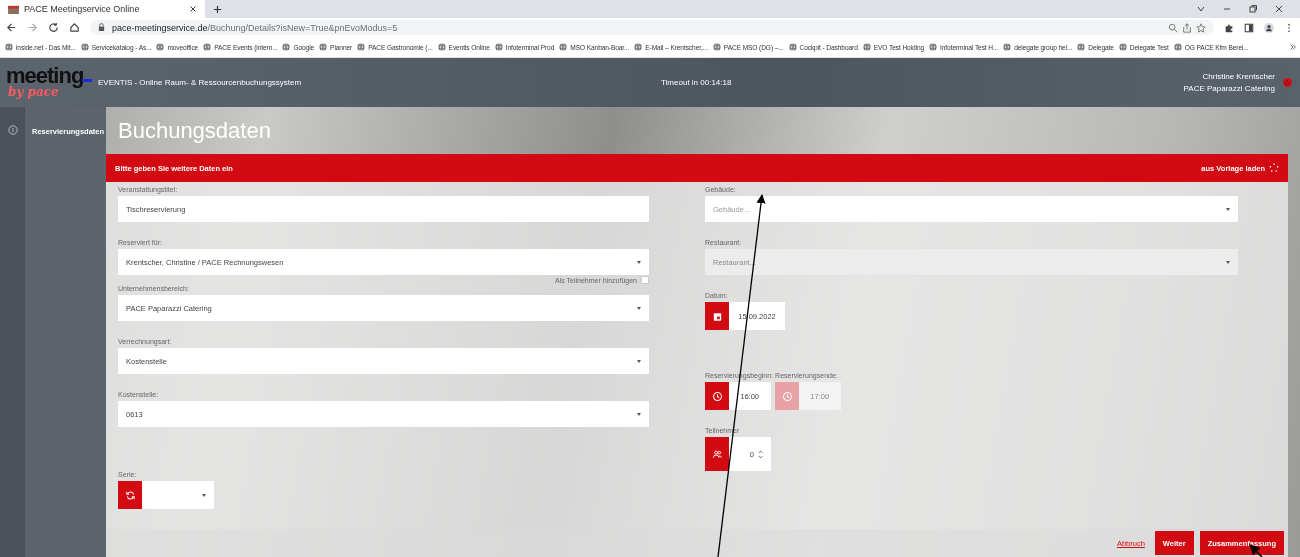  I want to click on sidebar-icon, so click(1249, 27).